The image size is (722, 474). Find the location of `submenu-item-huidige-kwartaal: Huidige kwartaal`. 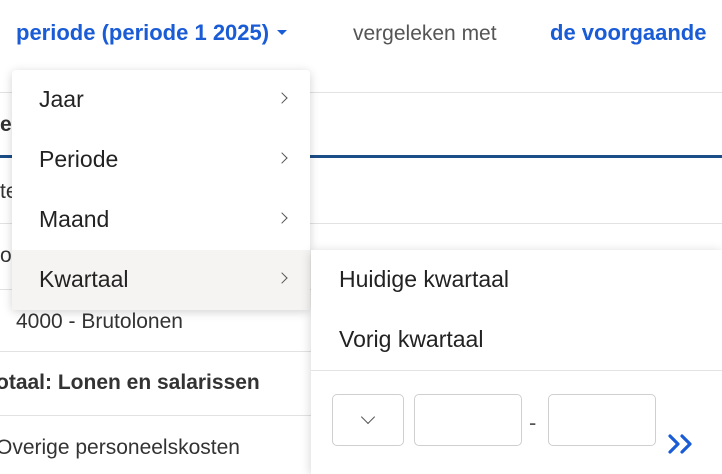

submenu-item-huidige-kwartaal: Huidige kwartaal is located at coordinates (516, 280).